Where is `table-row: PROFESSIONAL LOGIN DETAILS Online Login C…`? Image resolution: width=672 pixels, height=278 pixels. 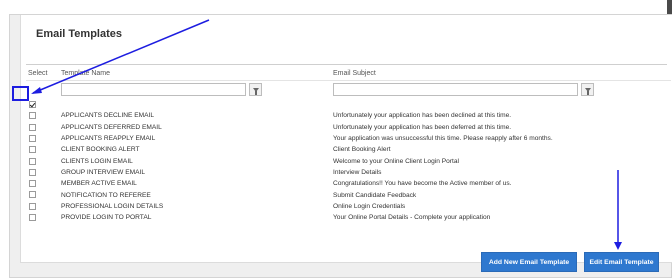
table-row: PROFESSIONAL LOGIN DETAILS Online Login C… is located at coordinates (348, 206).